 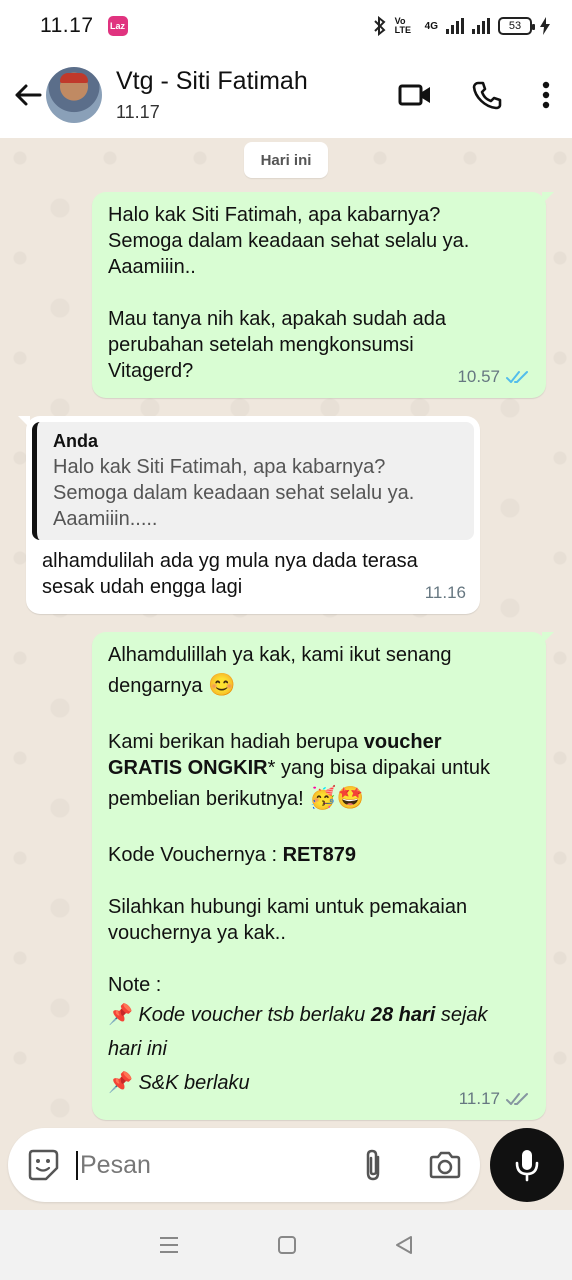 What do you see at coordinates (455, 26) in the screenshot?
I see `signal-icon` at bounding box center [455, 26].